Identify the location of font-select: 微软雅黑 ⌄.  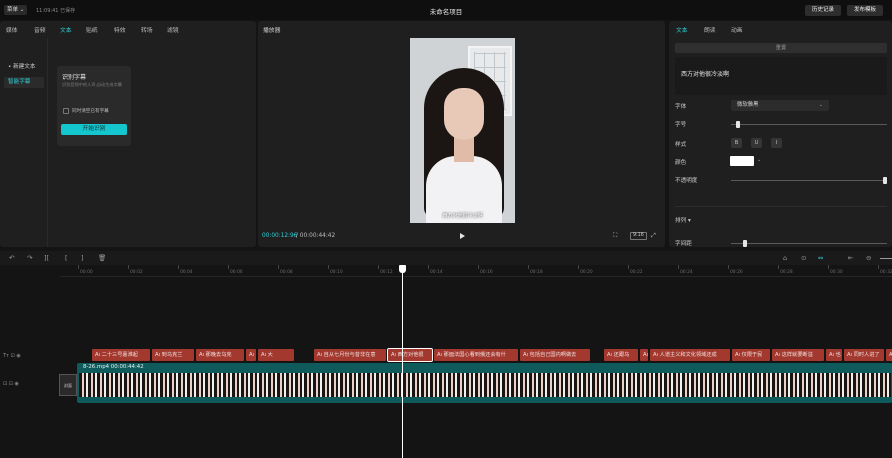
(780, 105).